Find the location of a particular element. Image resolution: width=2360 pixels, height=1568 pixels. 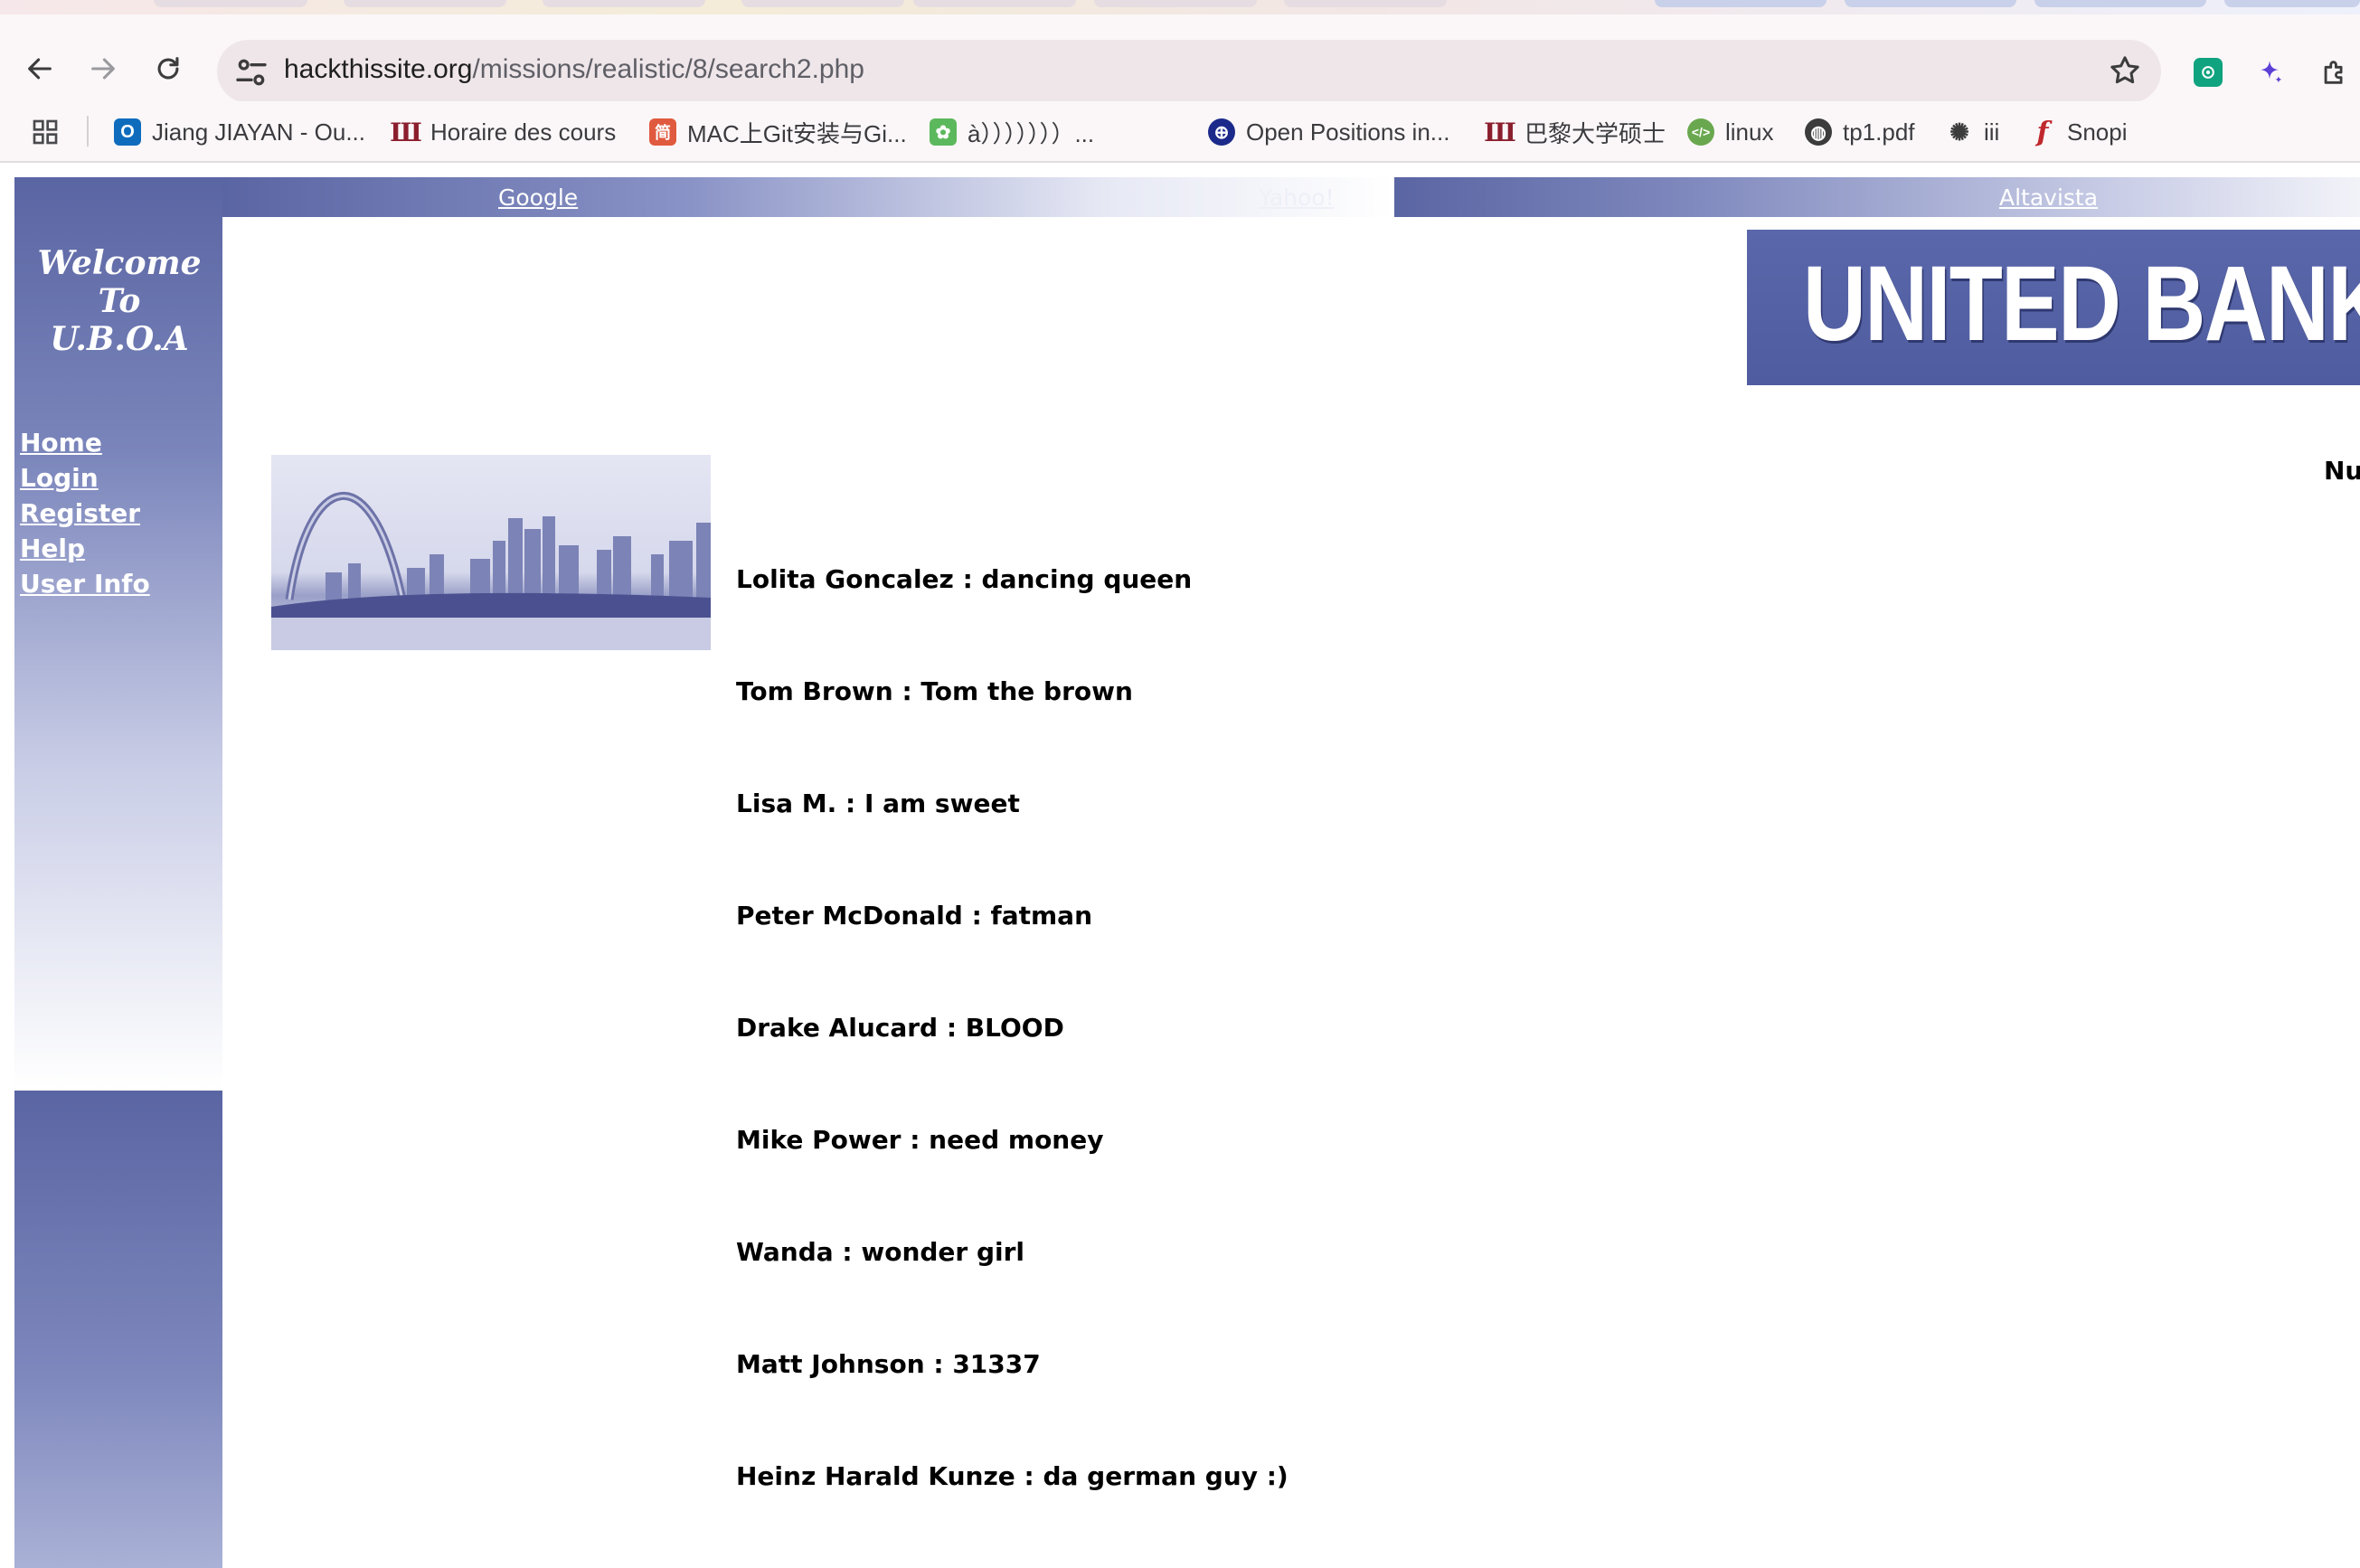

google-link: Google is located at coordinates (538, 197).